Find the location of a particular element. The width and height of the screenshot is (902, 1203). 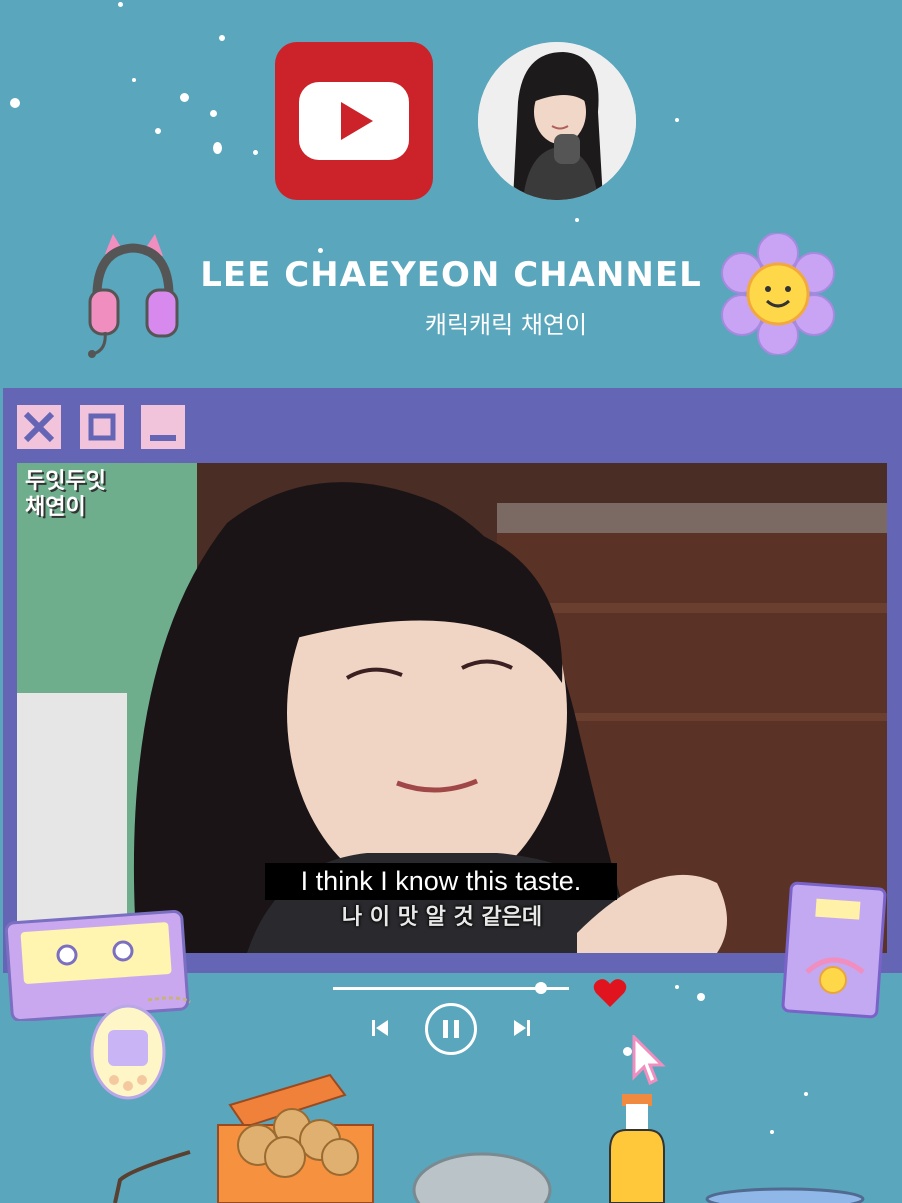

youtube-play-frame is located at coordinates (354, 121).